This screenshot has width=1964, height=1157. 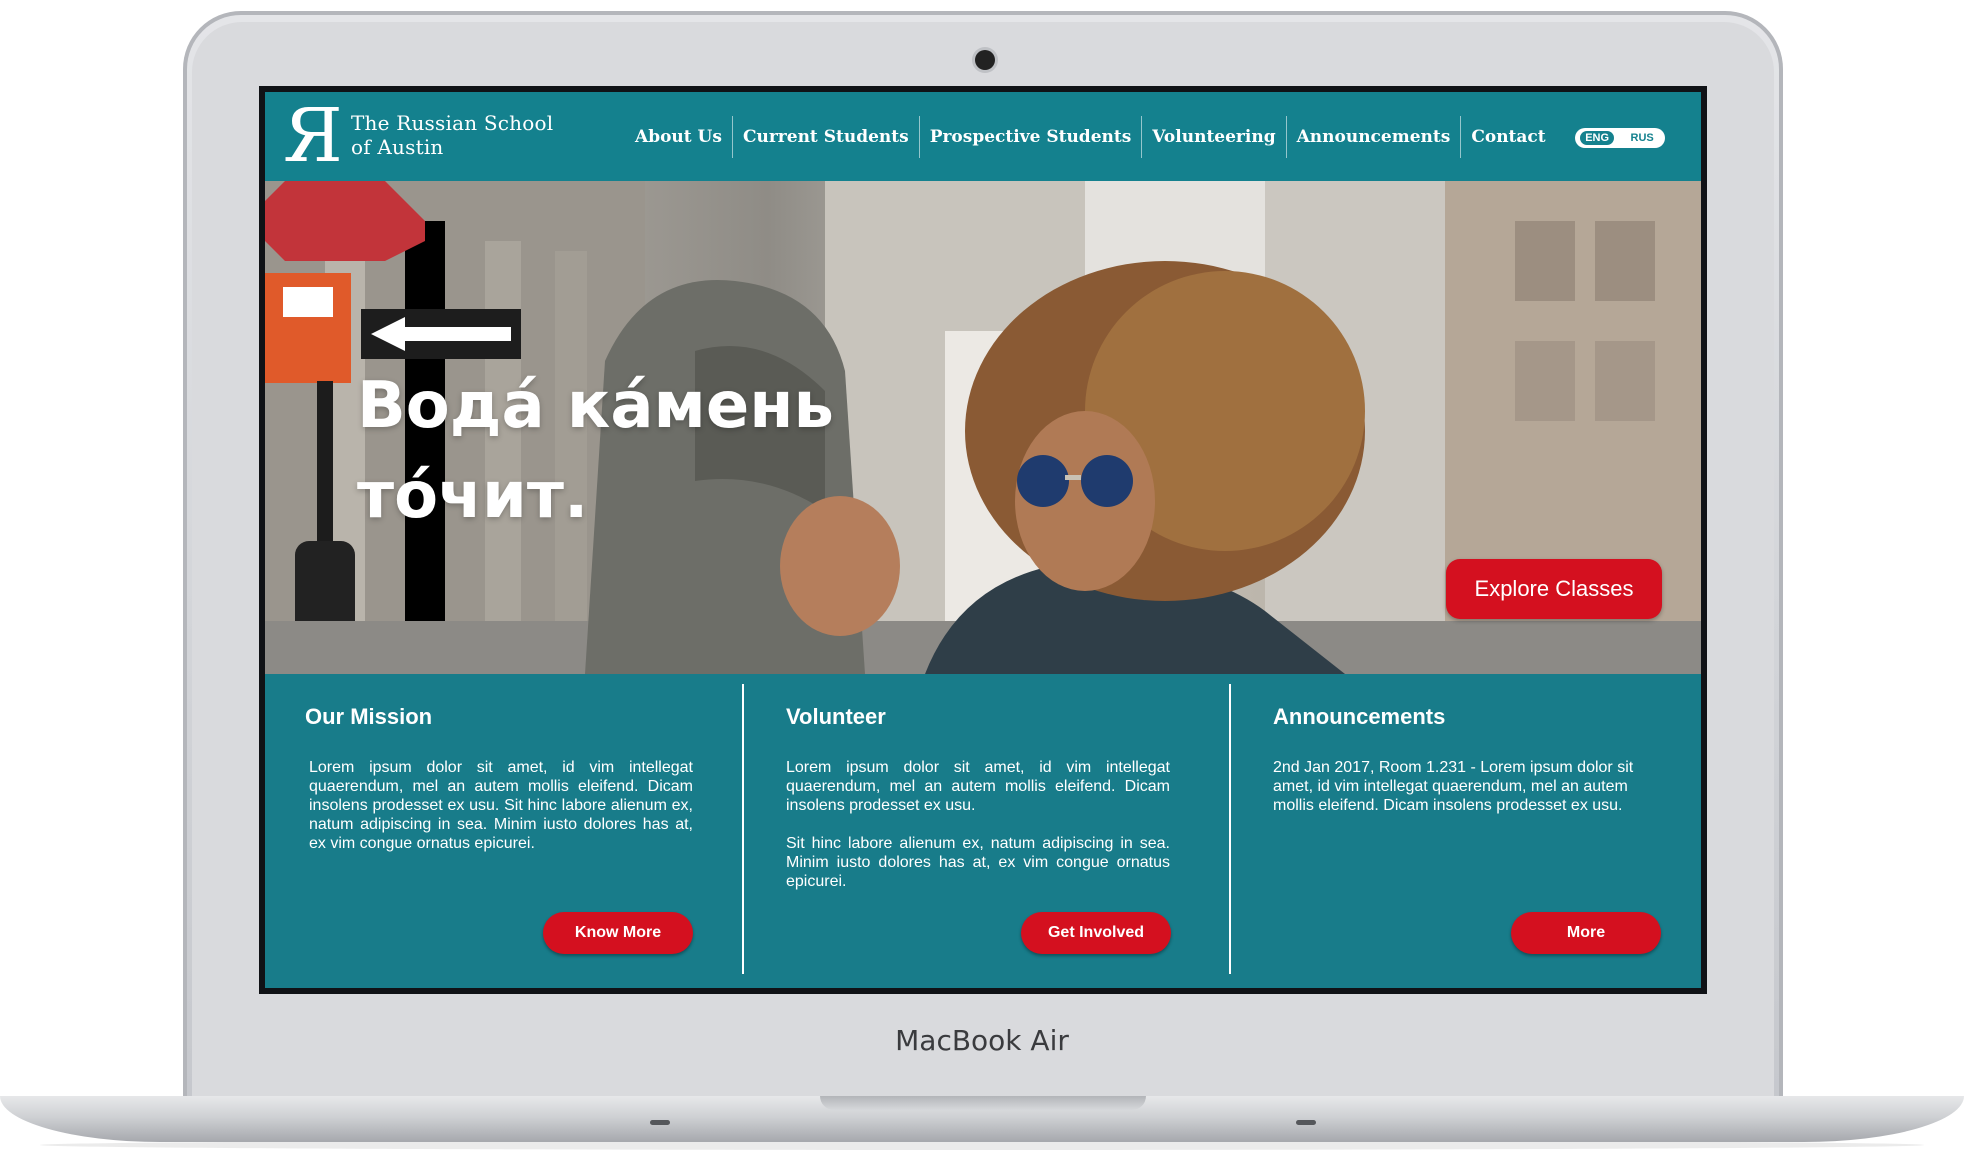 What do you see at coordinates (1030, 137) in the screenshot?
I see `nav-item-prospective-students: Prospective Students` at bounding box center [1030, 137].